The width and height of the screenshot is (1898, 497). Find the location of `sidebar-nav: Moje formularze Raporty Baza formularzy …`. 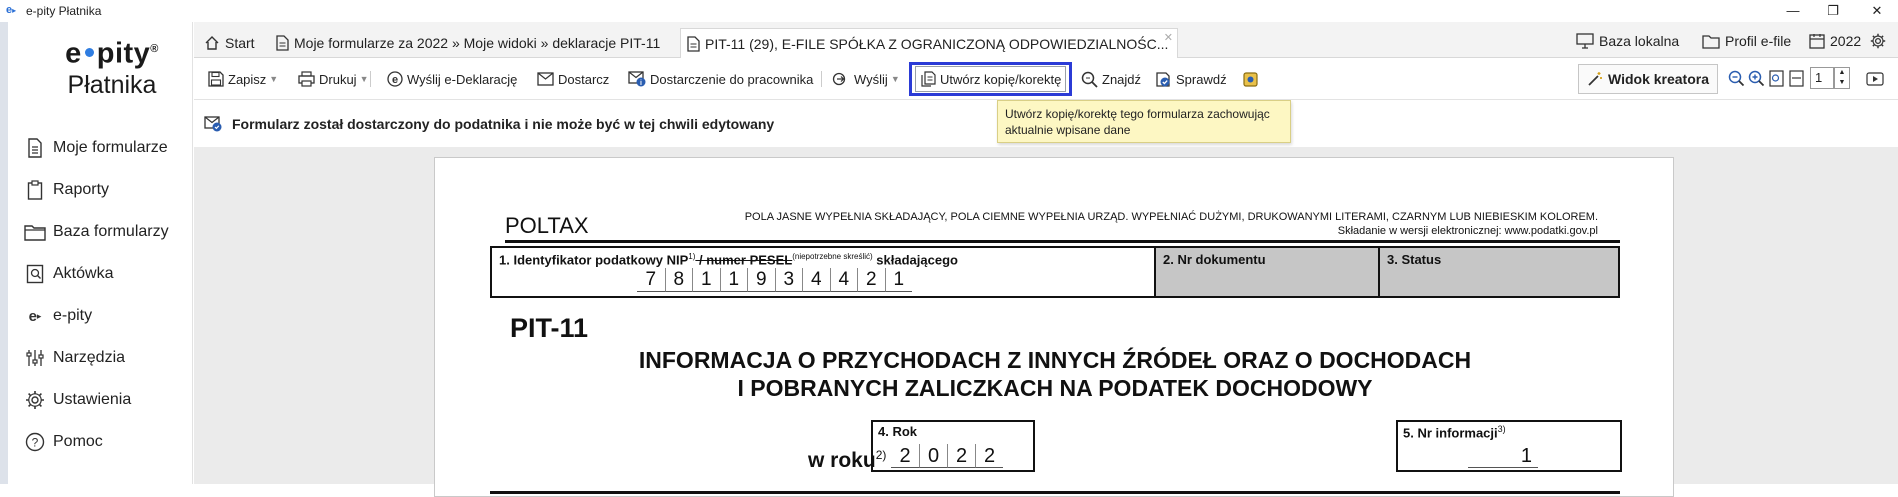

sidebar-nav: Moje formularze Raporty Baza formularzy … is located at coordinates (106, 295).